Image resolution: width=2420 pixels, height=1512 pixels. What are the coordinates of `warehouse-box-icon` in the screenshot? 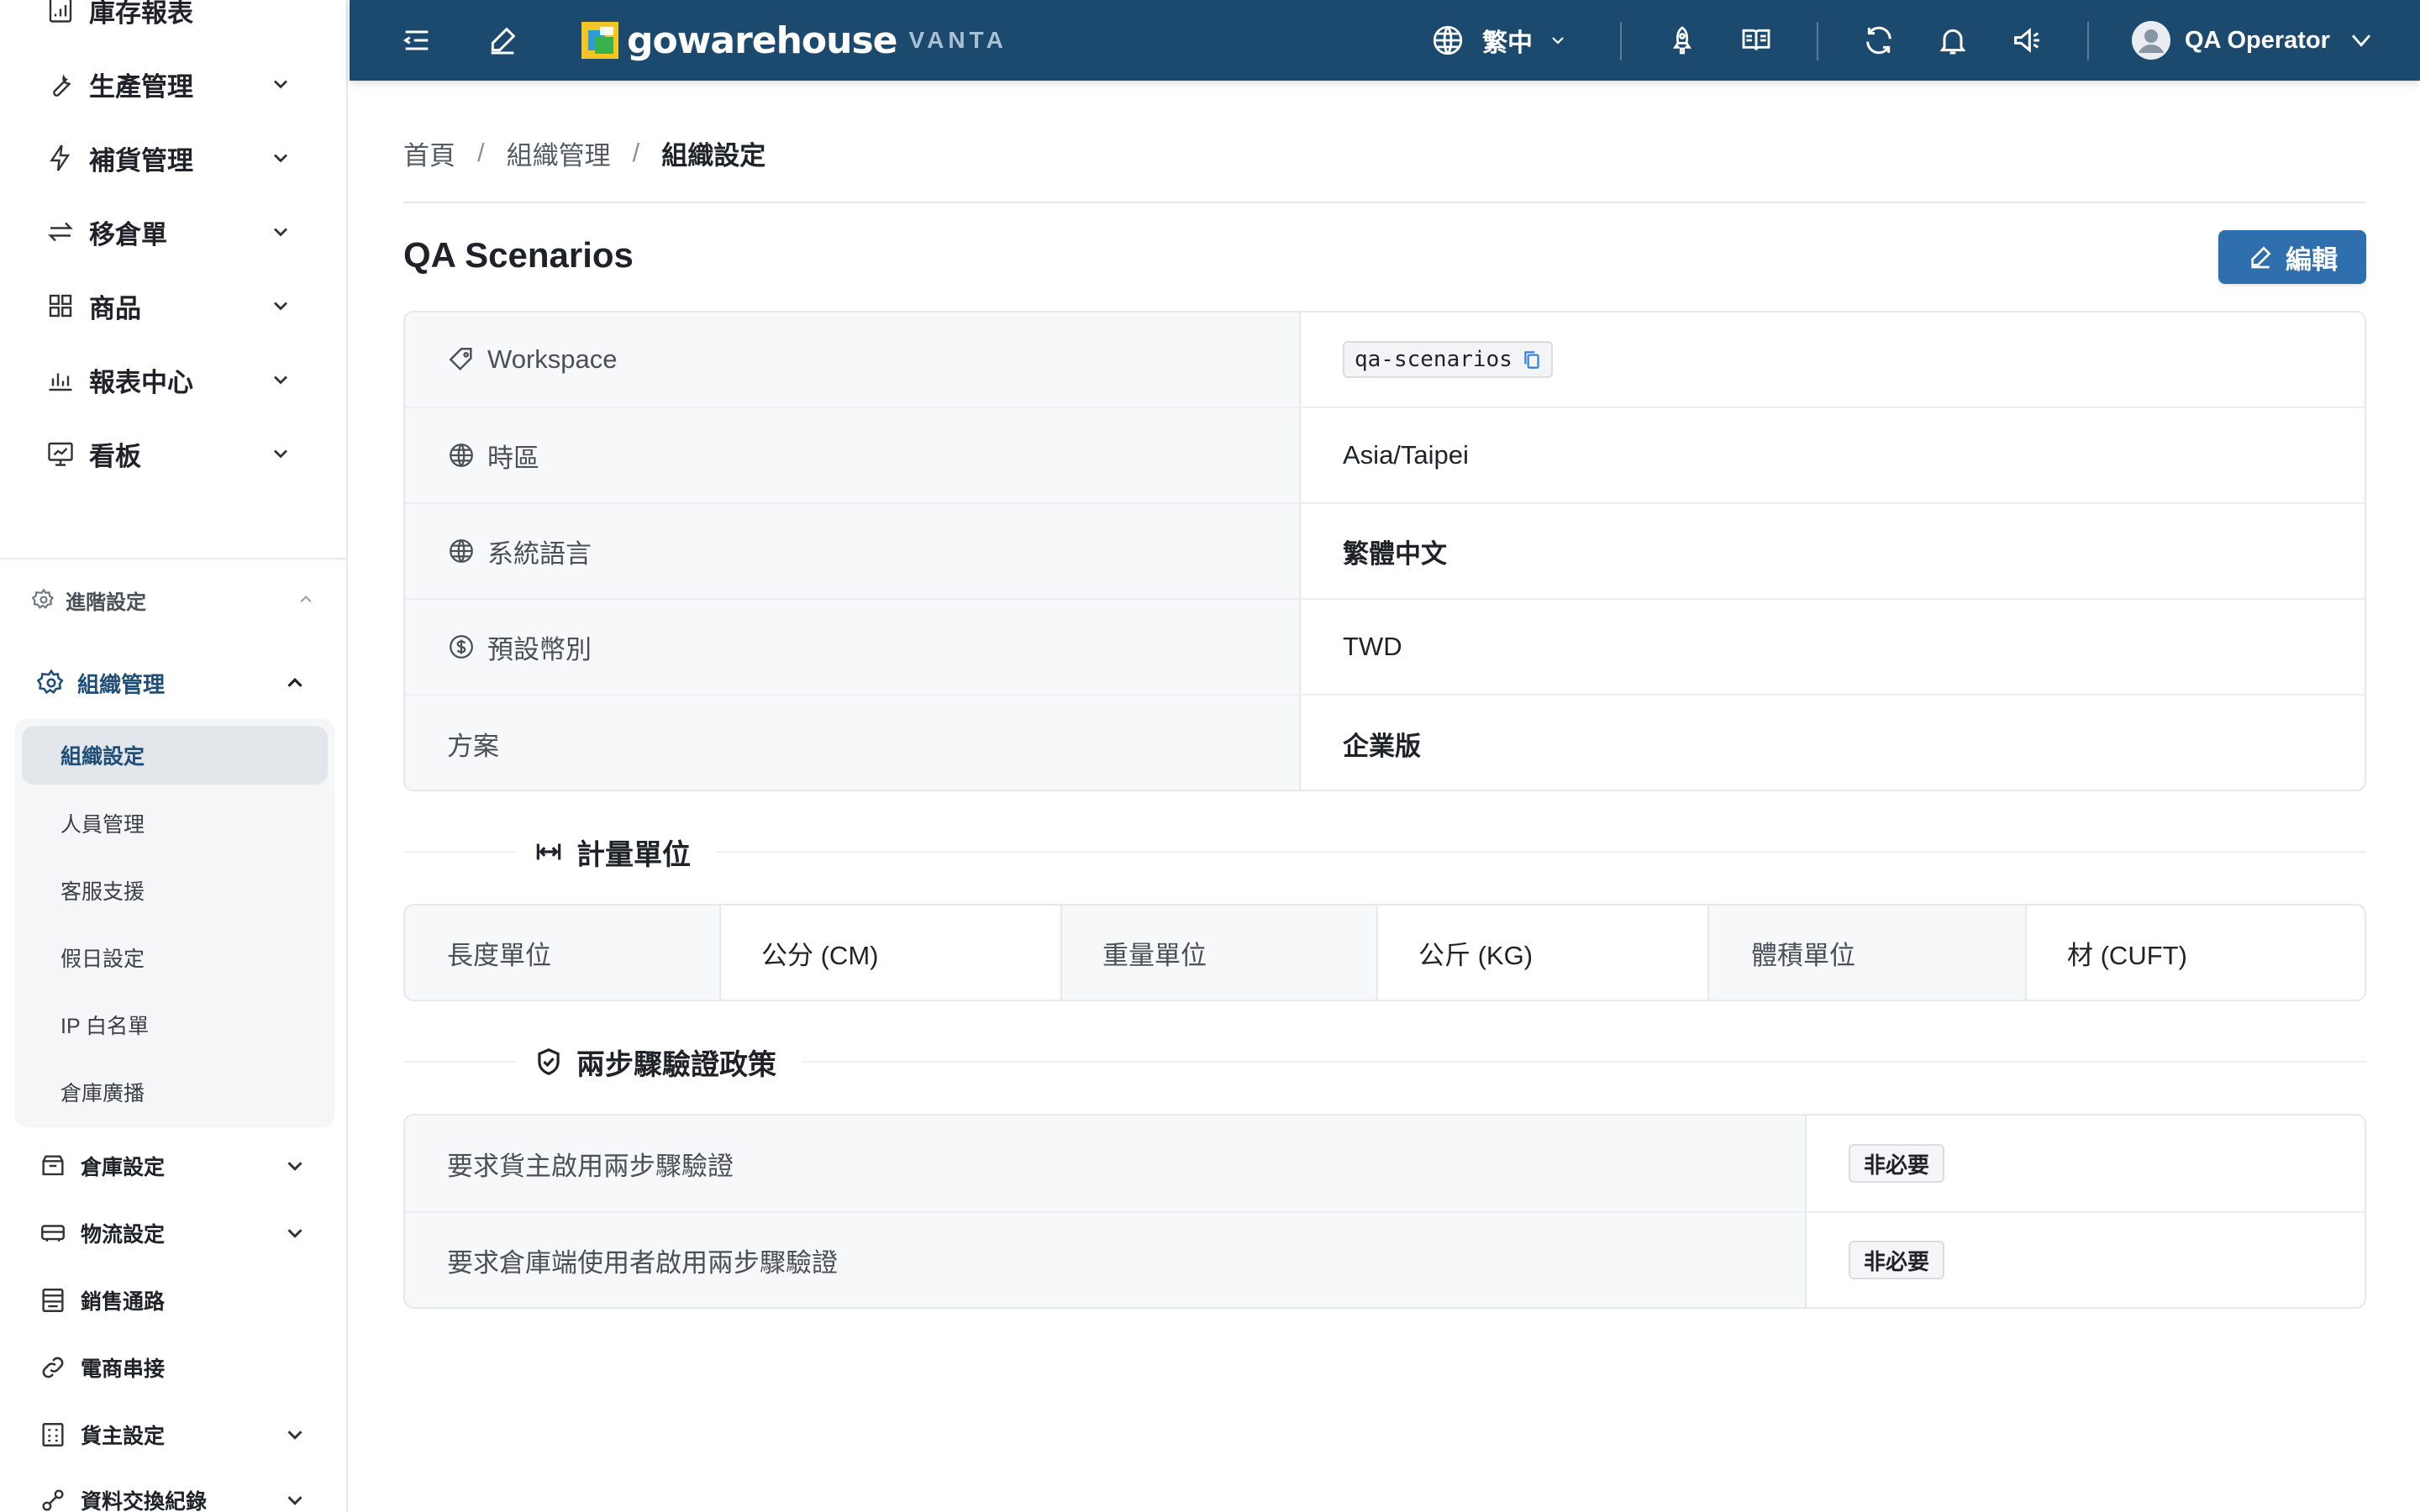 It's located at (53, 1166).